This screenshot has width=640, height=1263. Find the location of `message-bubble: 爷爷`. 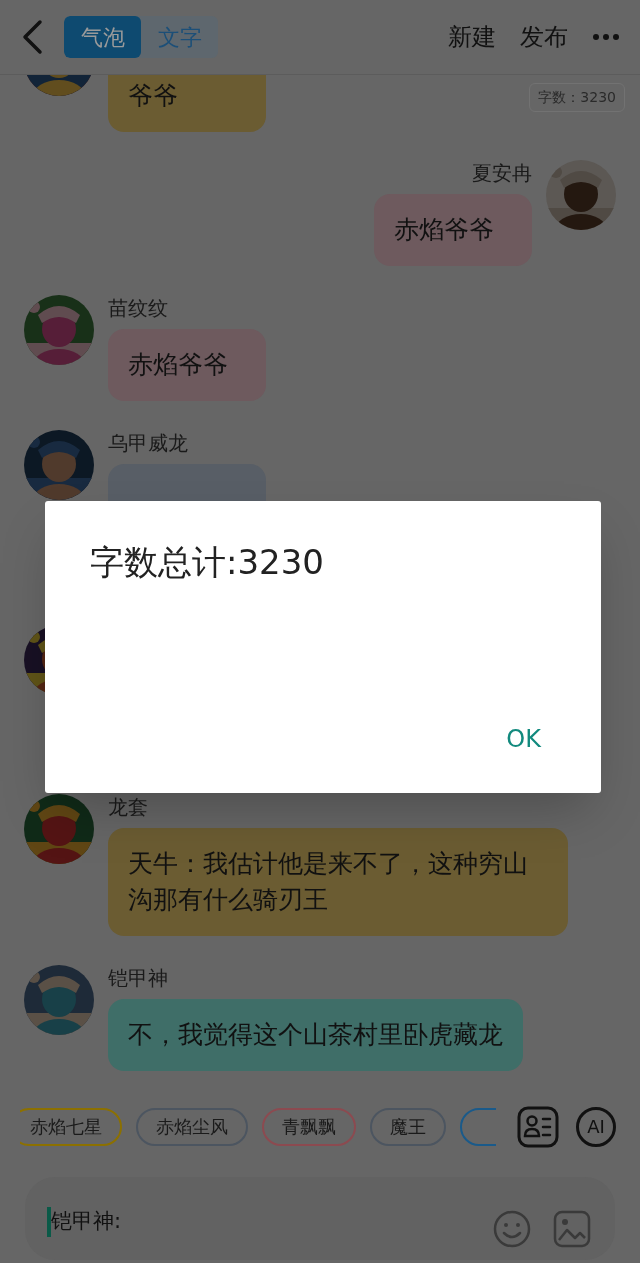

message-bubble: 爷爷 is located at coordinates (187, 103).